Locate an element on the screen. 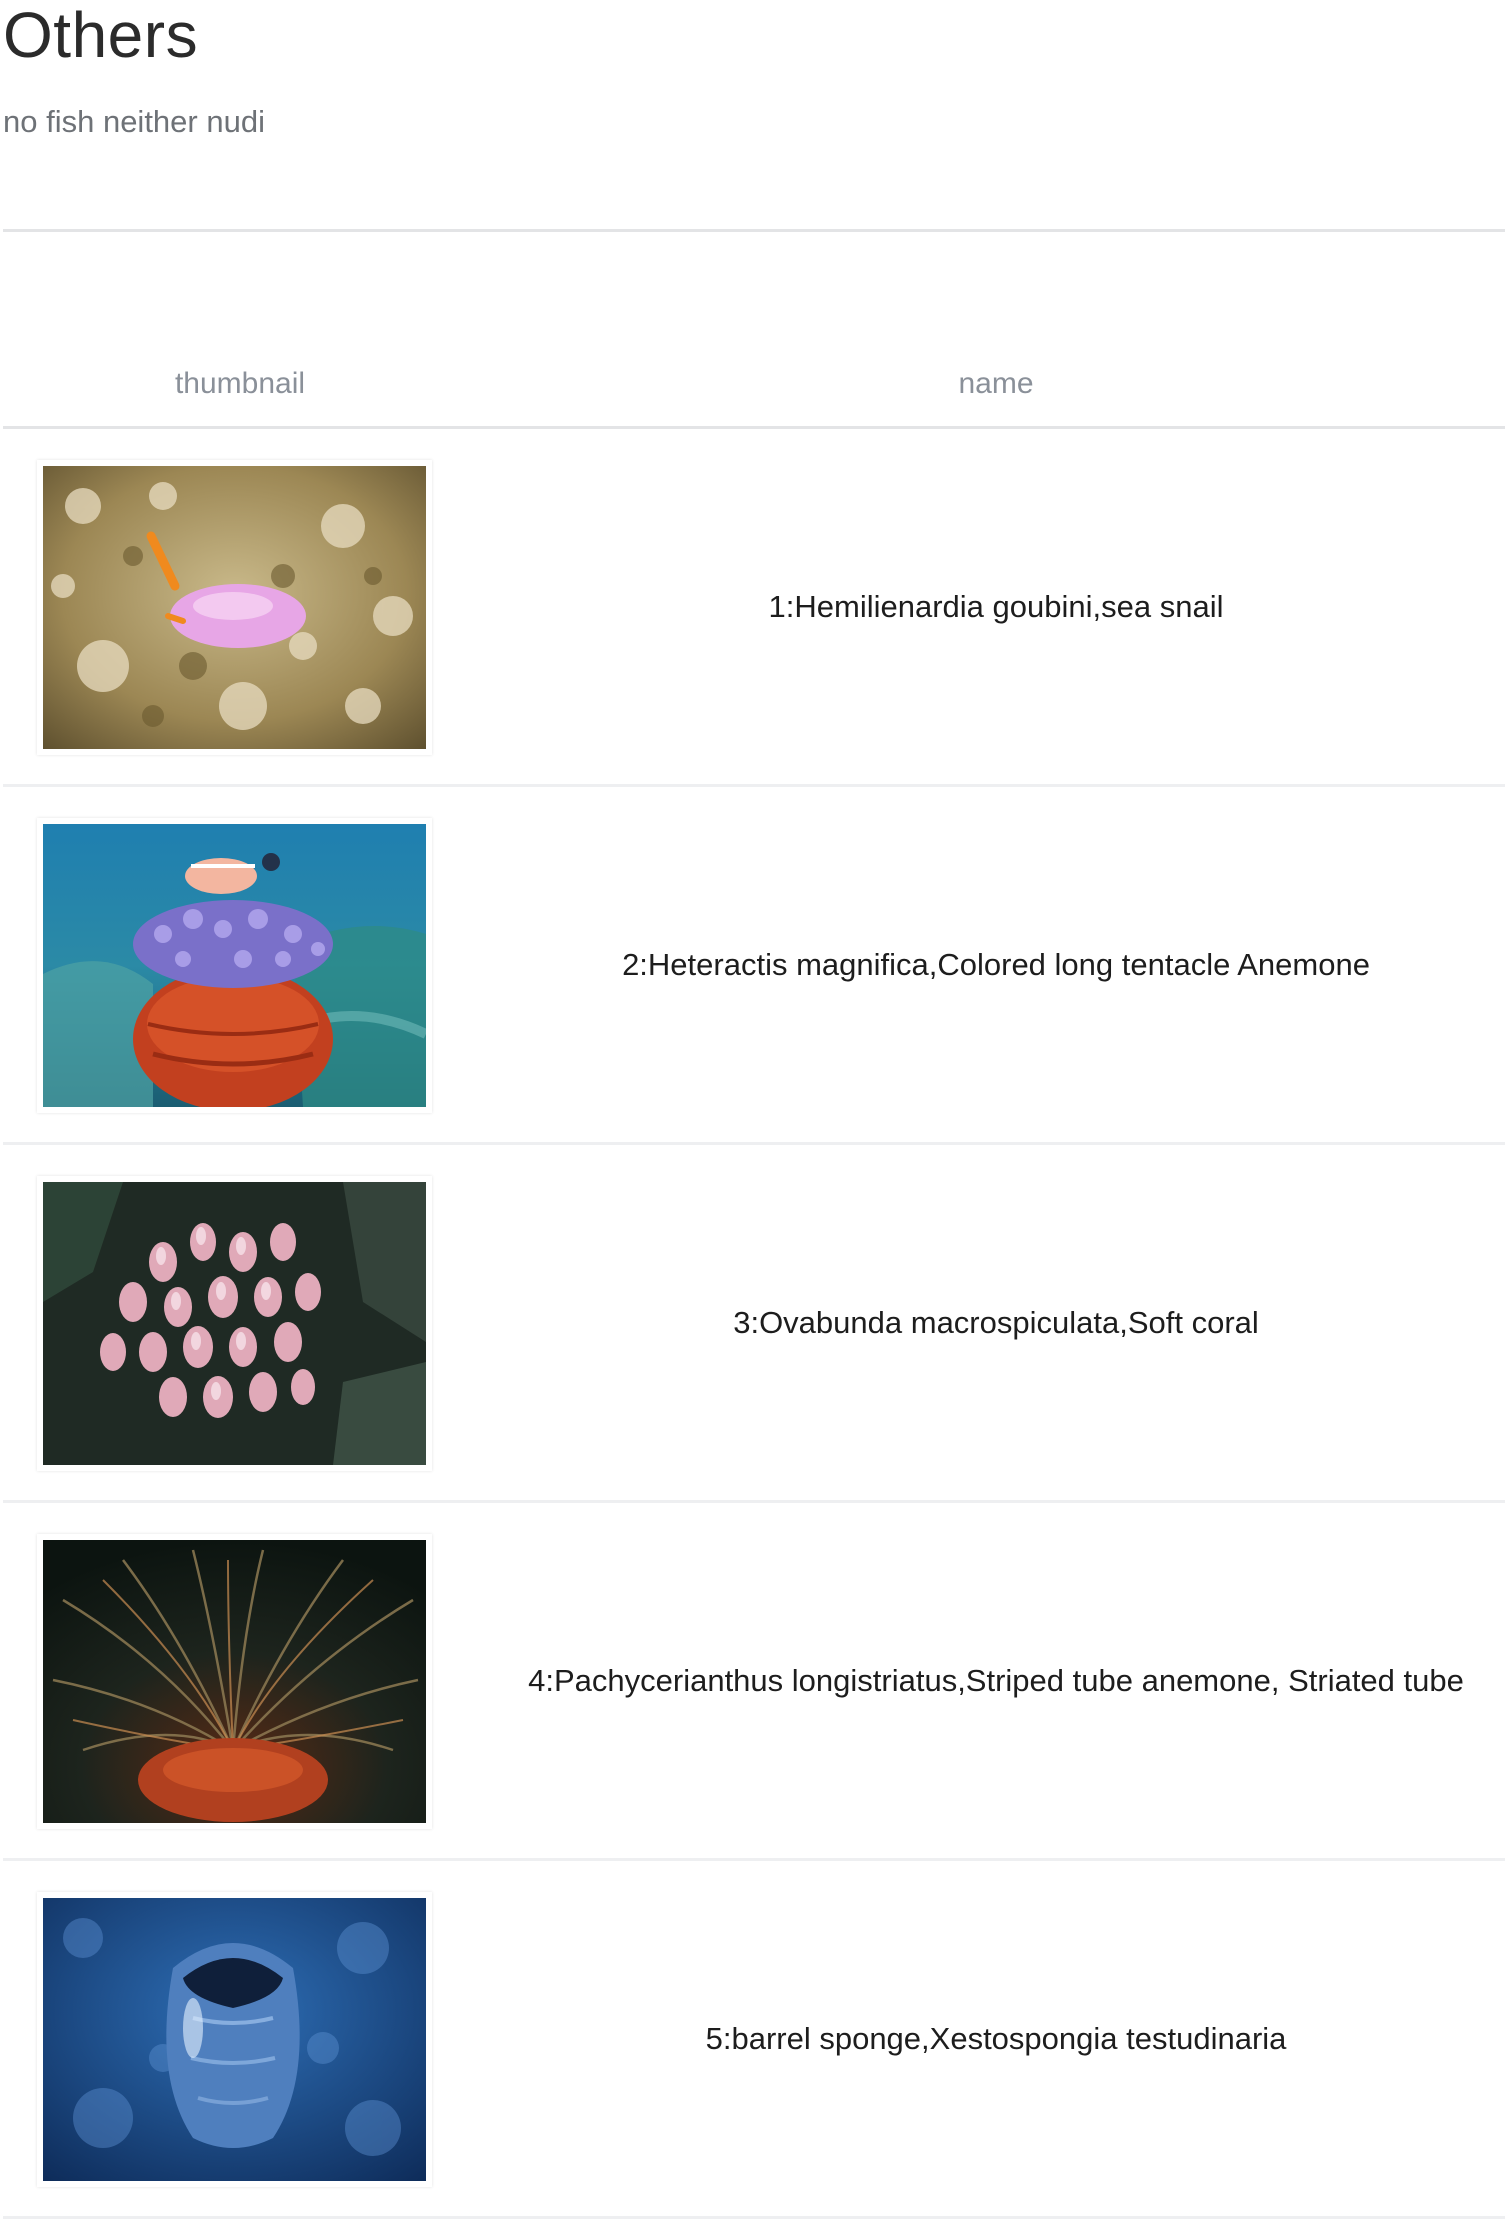 The image size is (1505, 2219). barrel-sponge-photo-icon is located at coordinates (234, 2039).